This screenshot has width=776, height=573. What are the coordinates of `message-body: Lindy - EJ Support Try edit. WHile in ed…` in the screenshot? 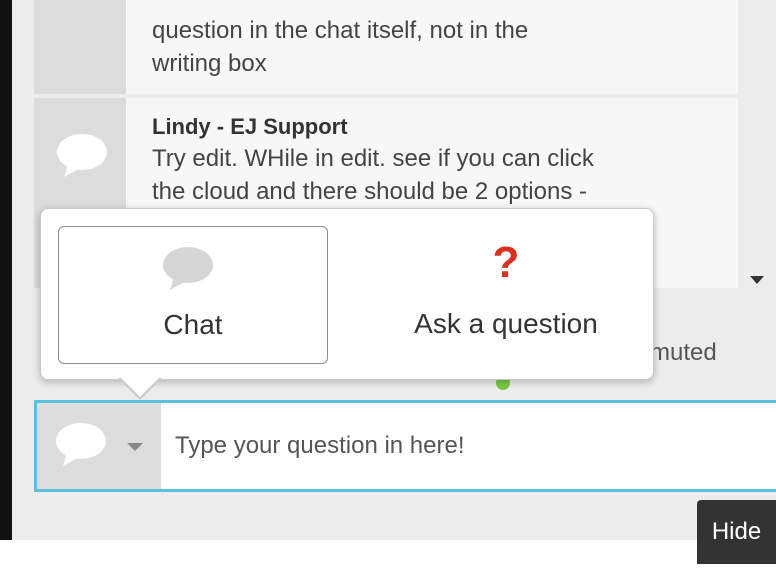 It's located at (440, 160).